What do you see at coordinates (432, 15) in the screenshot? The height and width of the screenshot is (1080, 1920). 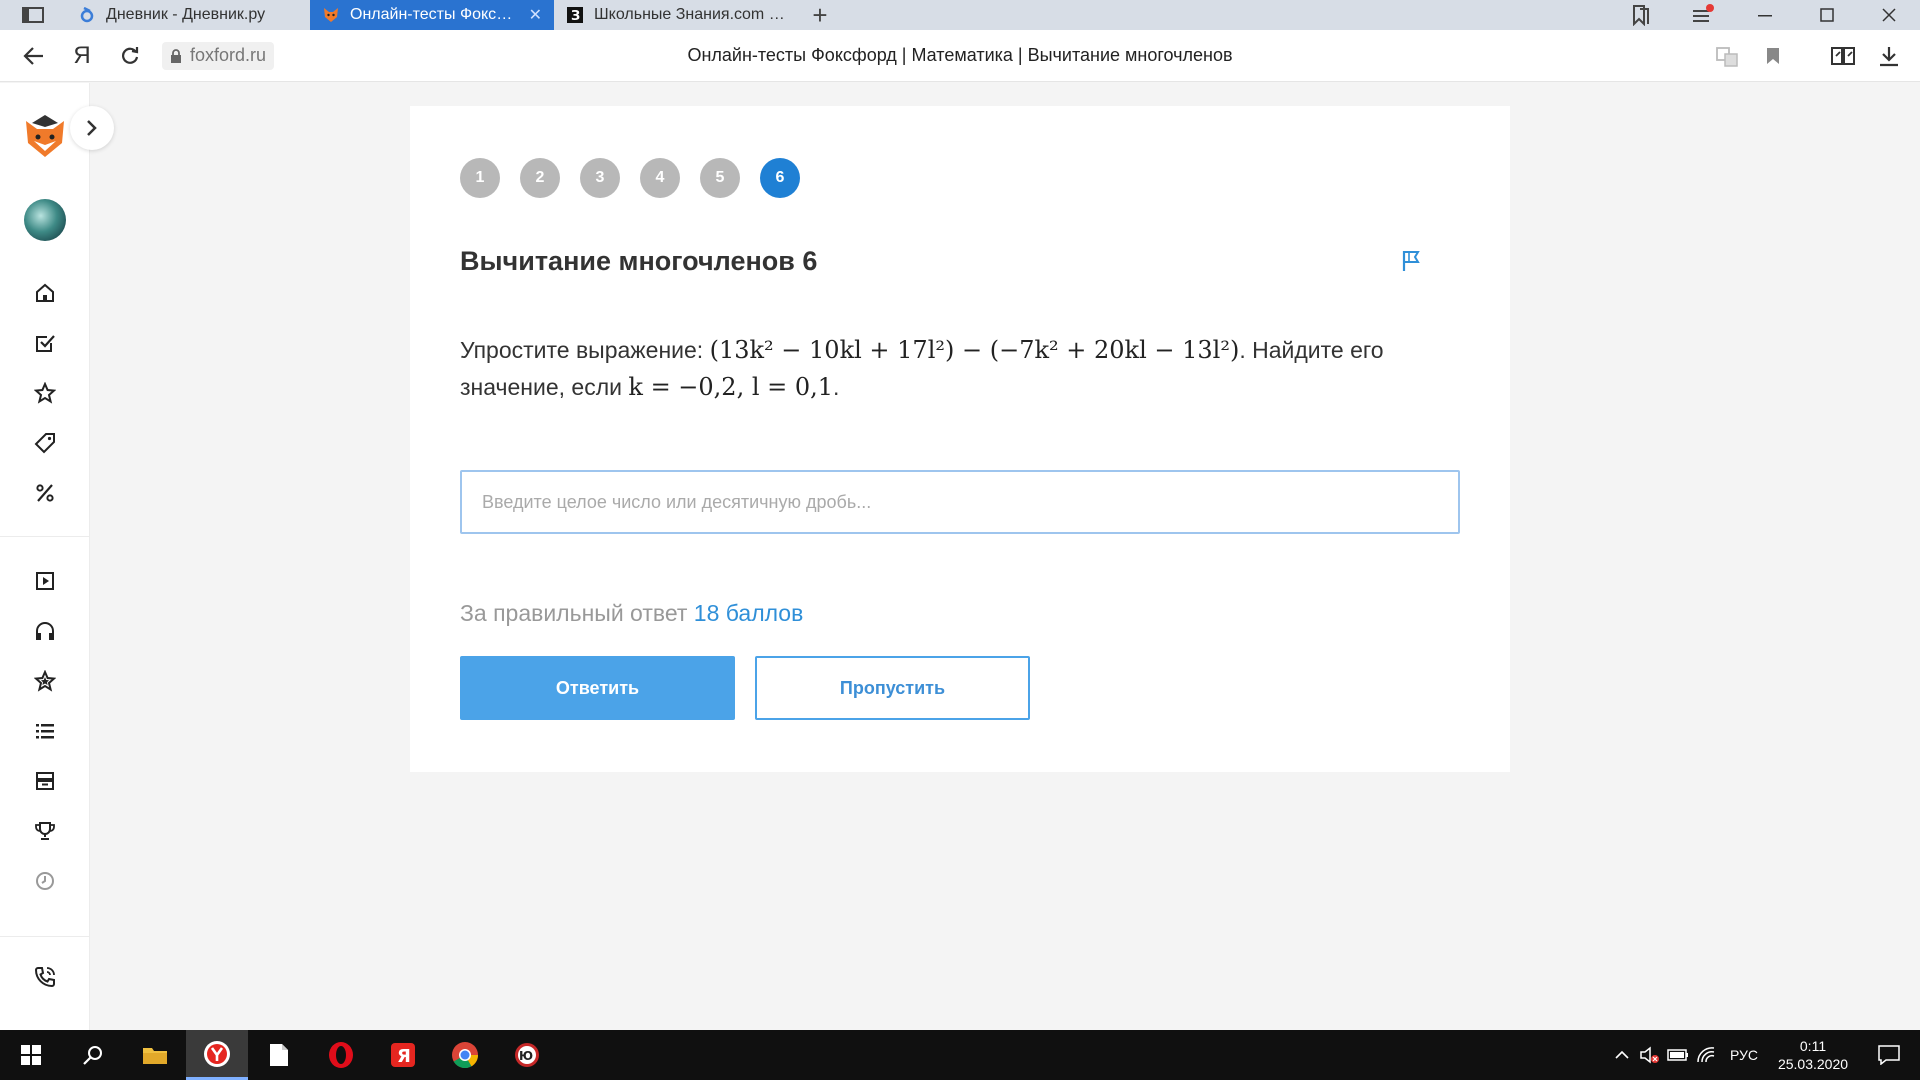 I see `tab-foxford: Онлайн-тесты Фоксфорд ✕` at bounding box center [432, 15].